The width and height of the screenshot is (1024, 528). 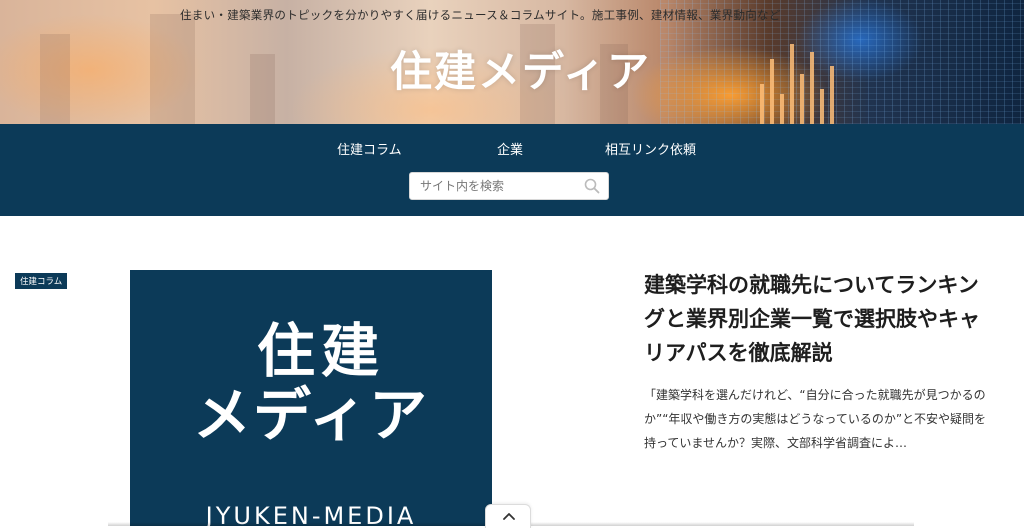 I want to click on hero-bg-bars, so click(x=820, y=79).